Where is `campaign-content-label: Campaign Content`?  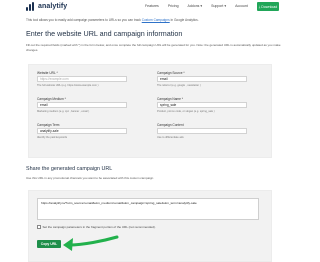
campaign-content-label: Campaign Content is located at coordinates (170, 125).